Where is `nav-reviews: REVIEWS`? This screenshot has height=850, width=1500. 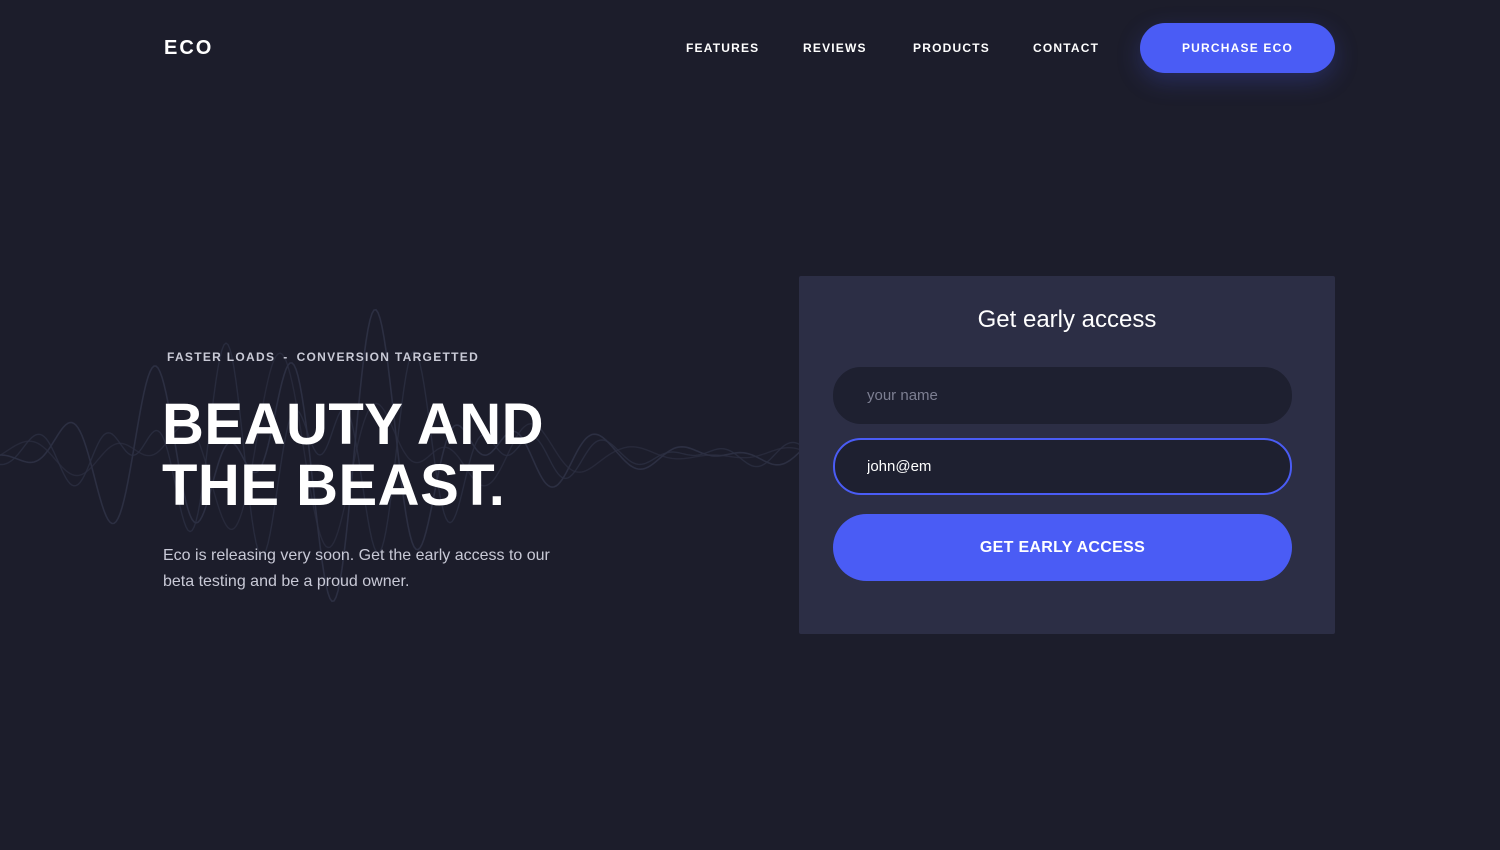
nav-reviews: REVIEWS is located at coordinates (835, 48).